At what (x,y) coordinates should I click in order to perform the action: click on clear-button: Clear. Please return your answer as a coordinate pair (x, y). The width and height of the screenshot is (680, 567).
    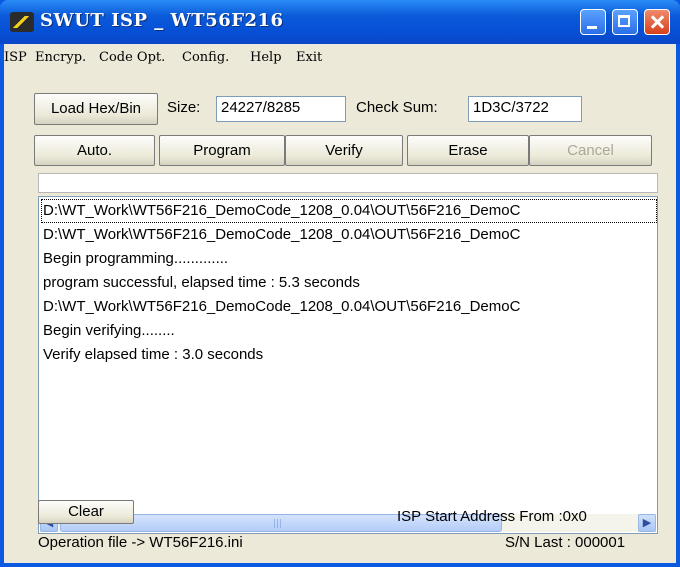
    Looking at the image, I should click on (86, 512).